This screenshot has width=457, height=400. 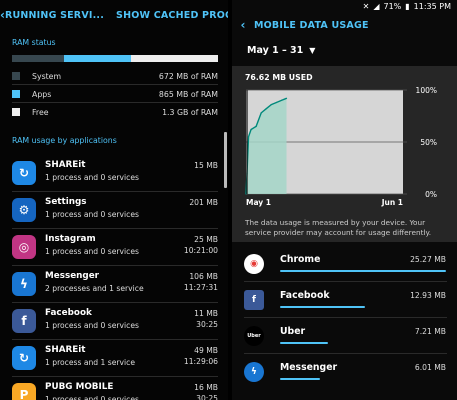 I want to click on app-usage-item: f Facebook 12.93 MB, so click(x=345, y=302).